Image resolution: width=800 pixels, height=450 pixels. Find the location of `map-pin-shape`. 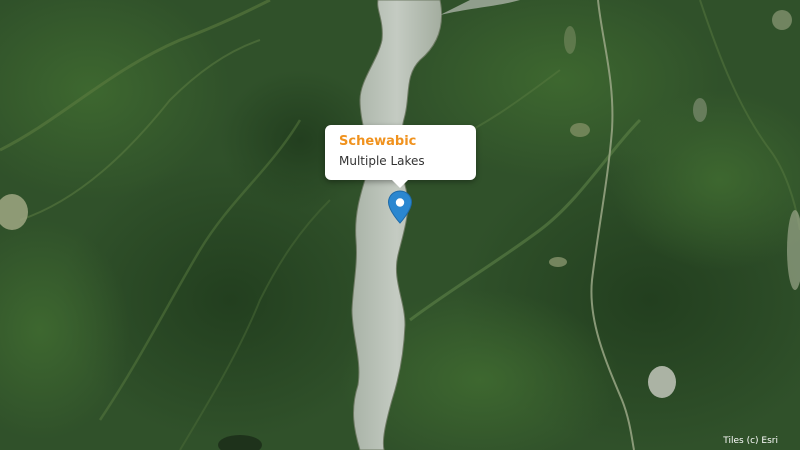

map-pin-shape is located at coordinates (400, 207).